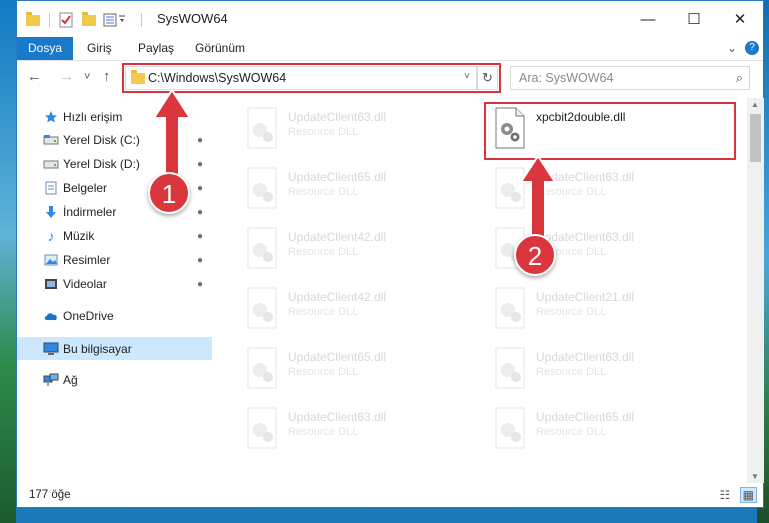 The width and height of the screenshot is (769, 523). What do you see at coordinates (116, 20) in the screenshot?
I see `customize-toolbar-icon` at bounding box center [116, 20].